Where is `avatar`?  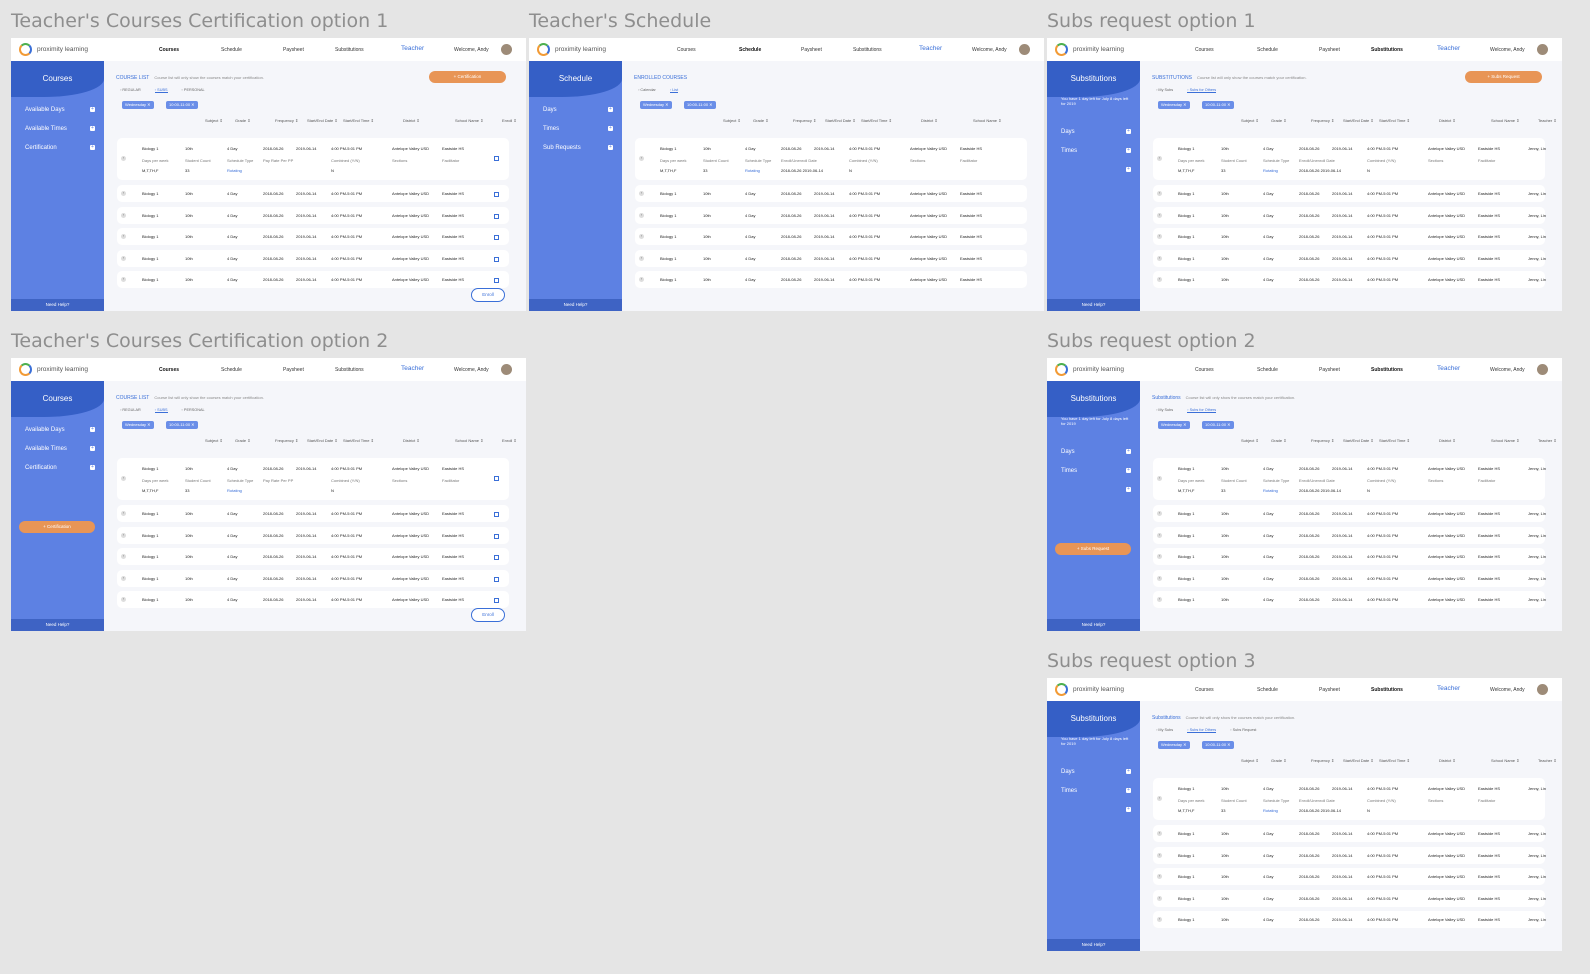 avatar is located at coordinates (1024, 49).